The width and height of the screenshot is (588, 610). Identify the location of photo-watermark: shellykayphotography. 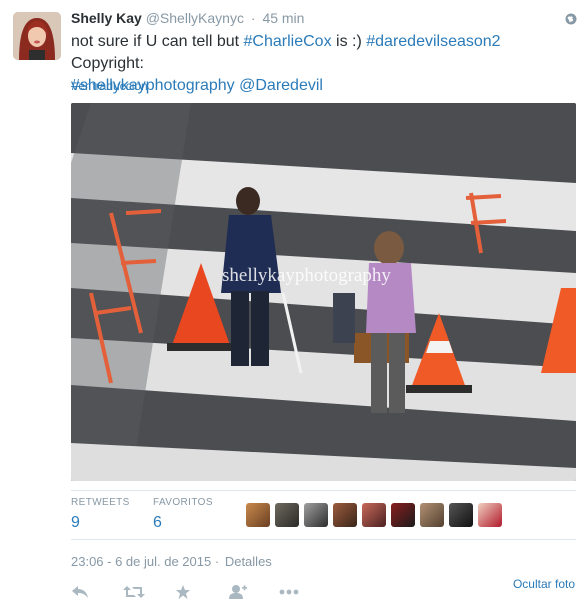
(306, 275).